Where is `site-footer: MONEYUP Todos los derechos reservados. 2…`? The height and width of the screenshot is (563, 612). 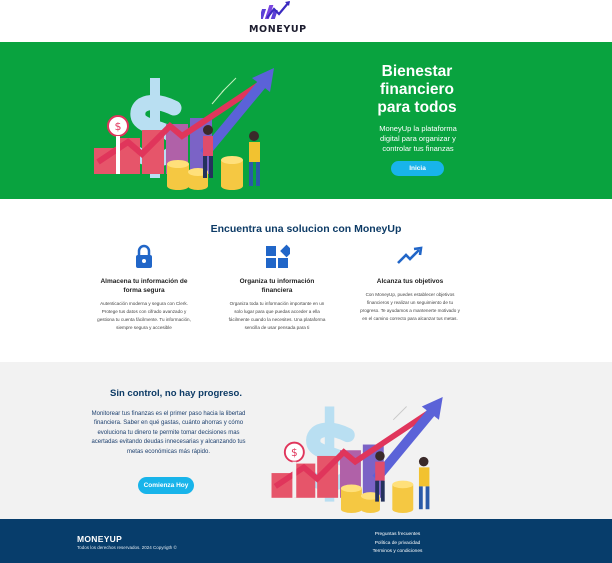 site-footer: MONEYUP Todos los derechos reservados. 2… is located at coordinates (306, 541).